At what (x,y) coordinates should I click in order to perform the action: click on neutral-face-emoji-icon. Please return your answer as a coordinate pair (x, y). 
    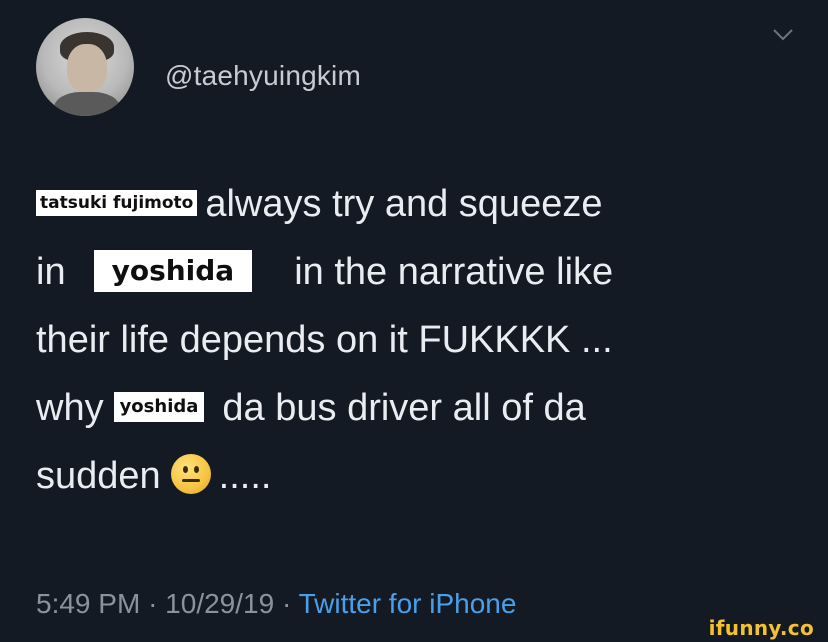
    Looking at the image, I should click on (190, 473).